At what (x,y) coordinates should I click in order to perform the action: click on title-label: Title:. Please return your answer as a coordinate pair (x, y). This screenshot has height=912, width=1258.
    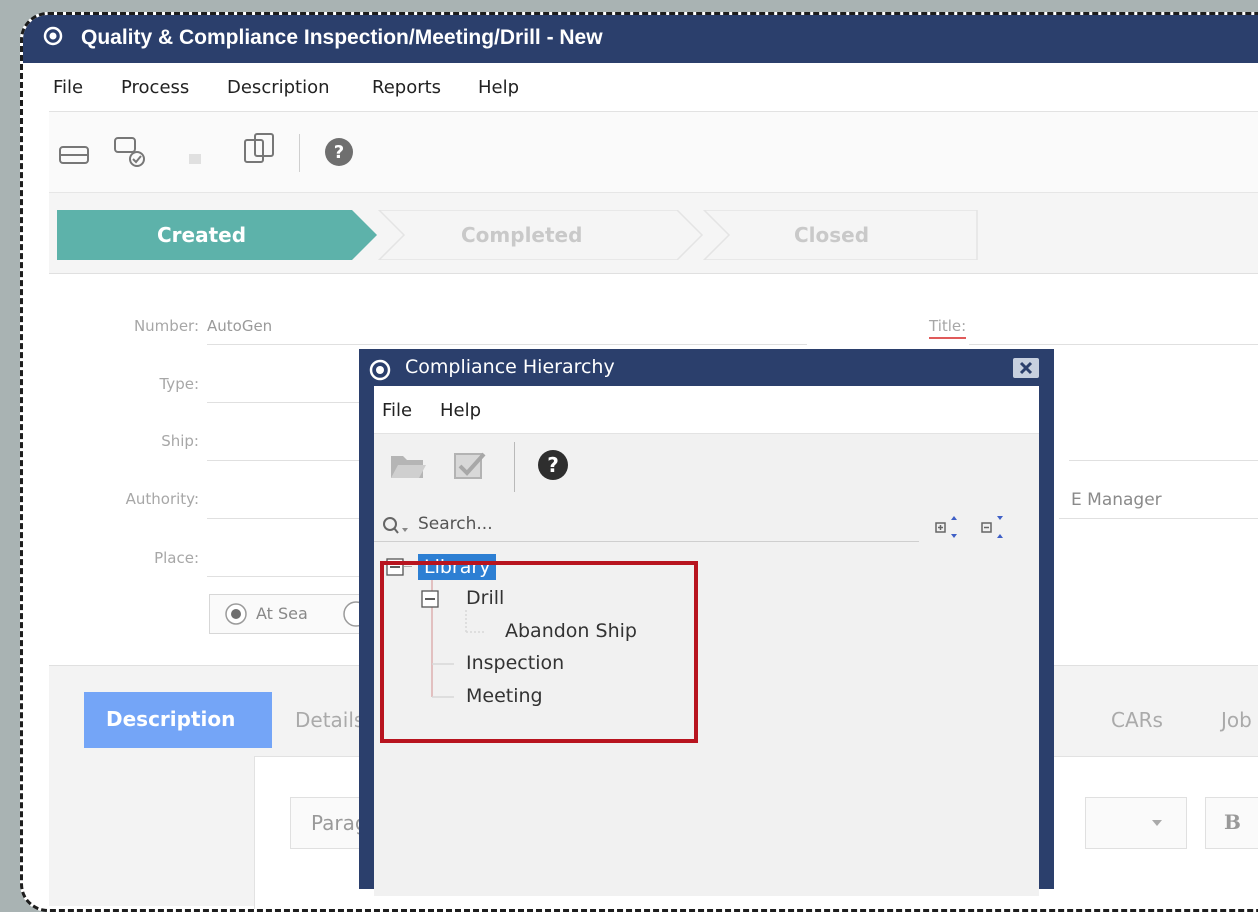
    Looking at the image, I should click on (948, 328).